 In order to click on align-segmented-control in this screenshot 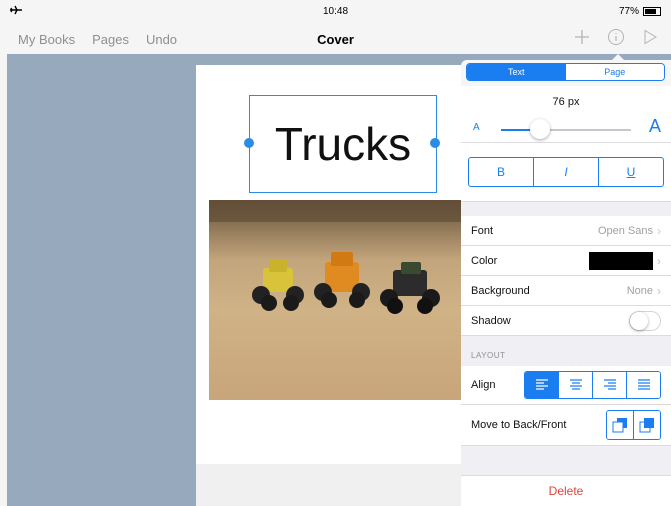, I will do `click(592, 385)`.